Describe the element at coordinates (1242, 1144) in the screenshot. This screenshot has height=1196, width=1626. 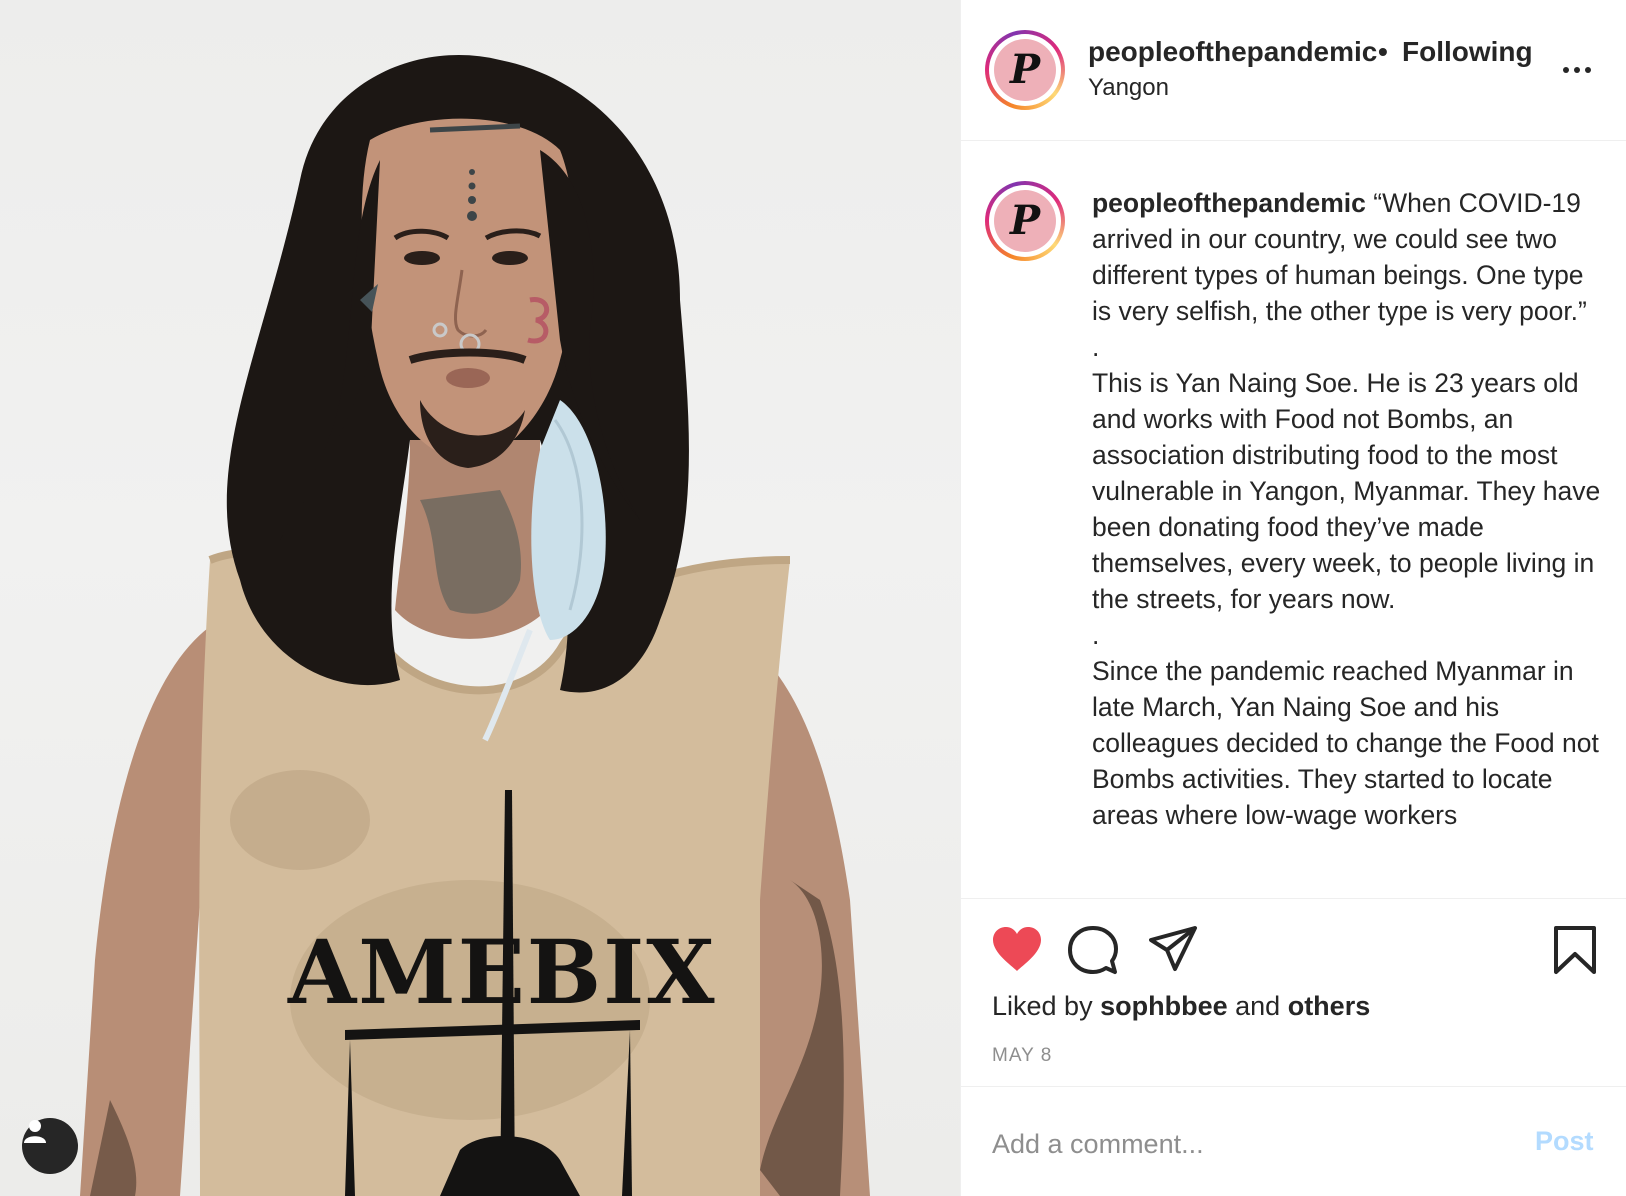
I see `comment-input` at that location.